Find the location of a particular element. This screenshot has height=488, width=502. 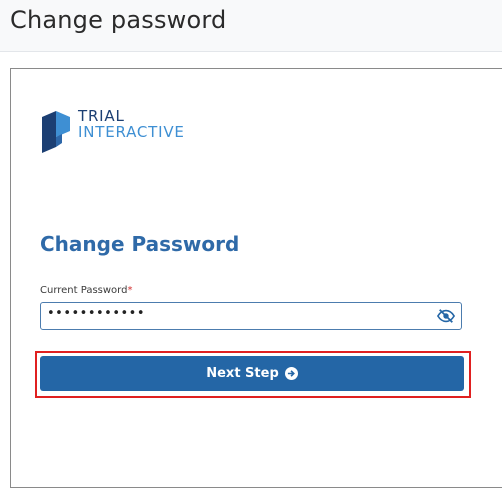

logo-mark-icon is located at coordinates (56, 132).